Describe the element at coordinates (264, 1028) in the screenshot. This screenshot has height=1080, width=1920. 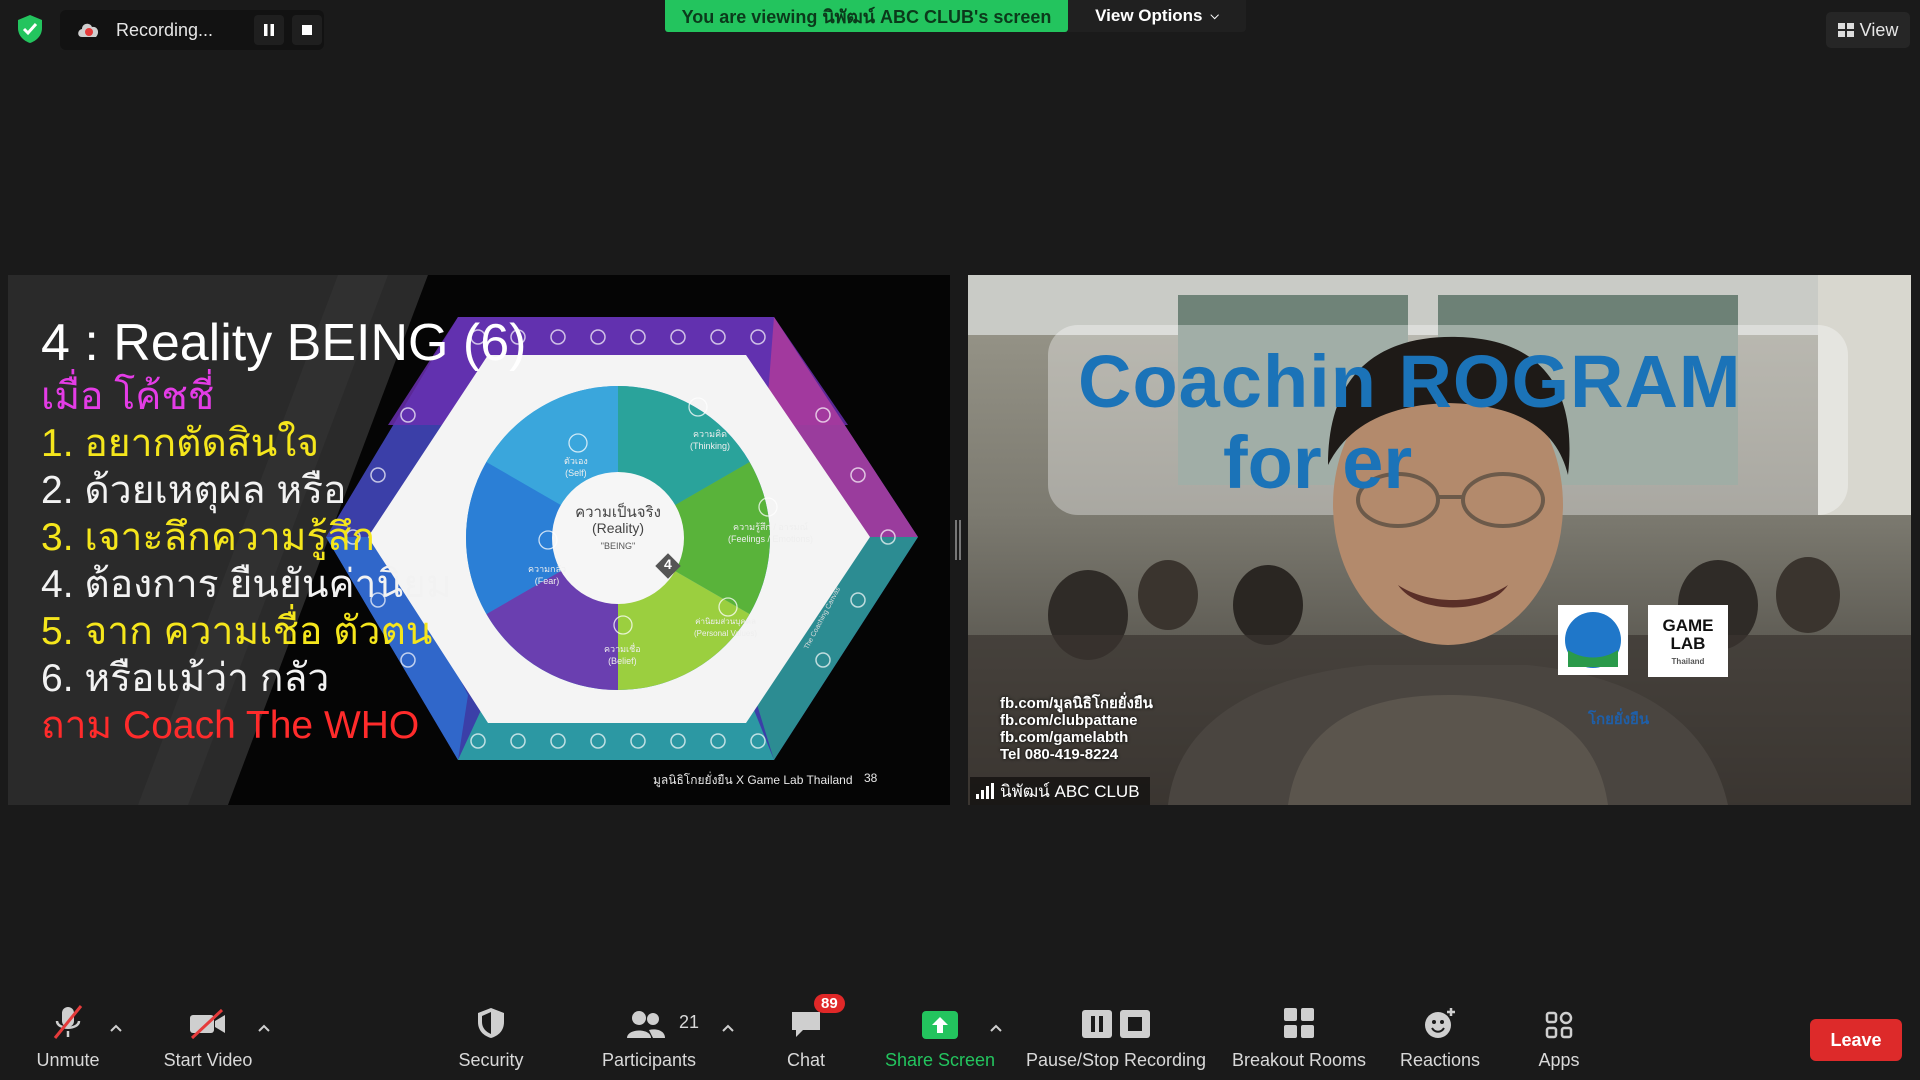
I see `video-options-caret-icon` at that location.